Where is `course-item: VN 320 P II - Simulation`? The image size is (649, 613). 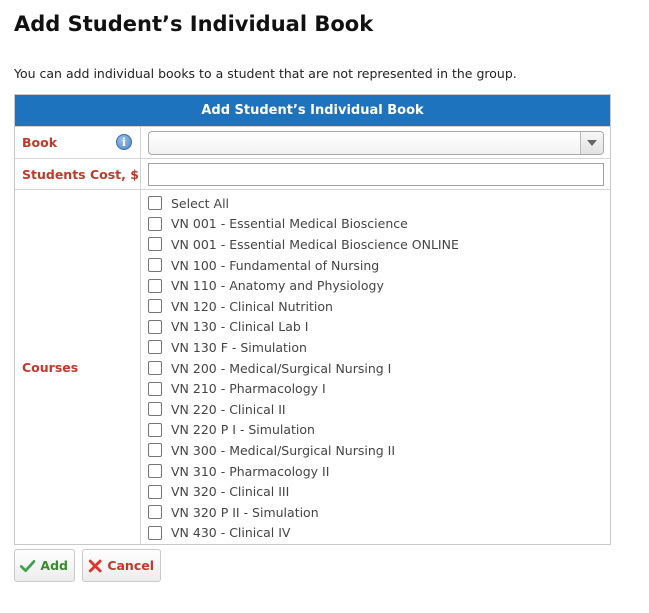
course-item: VN 320 P II - Simulation is located at coordinates (303, 512).